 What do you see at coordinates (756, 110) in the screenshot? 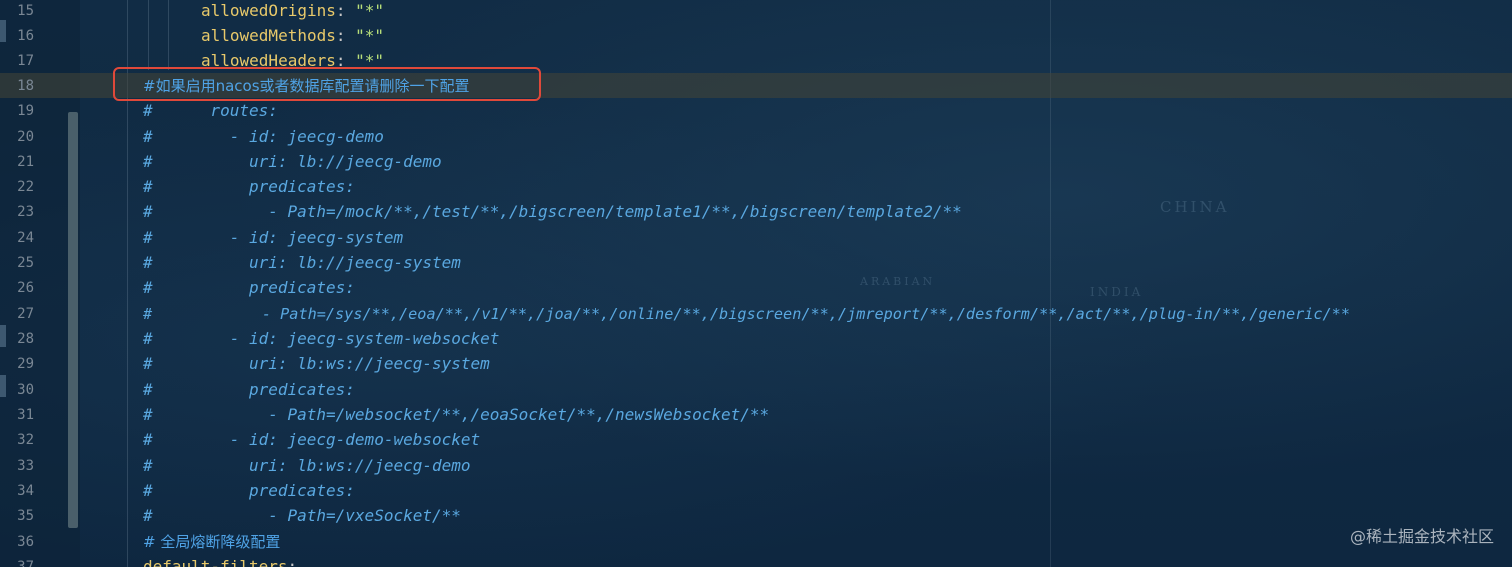
I see `code-line: 19 # routes:` at bounding box center [756, 110].